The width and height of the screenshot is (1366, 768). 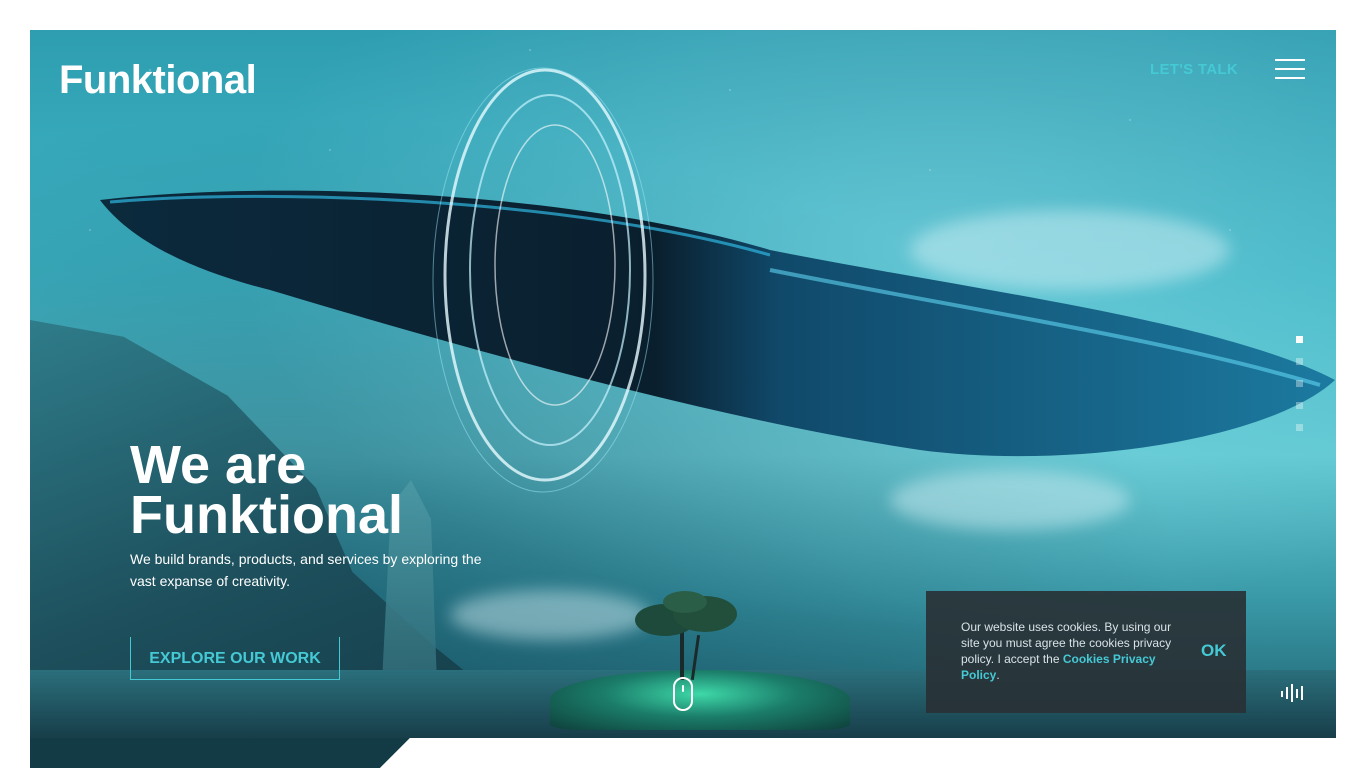 I want to click on headline-line-2: Funktional, so click(x=266, y=515).